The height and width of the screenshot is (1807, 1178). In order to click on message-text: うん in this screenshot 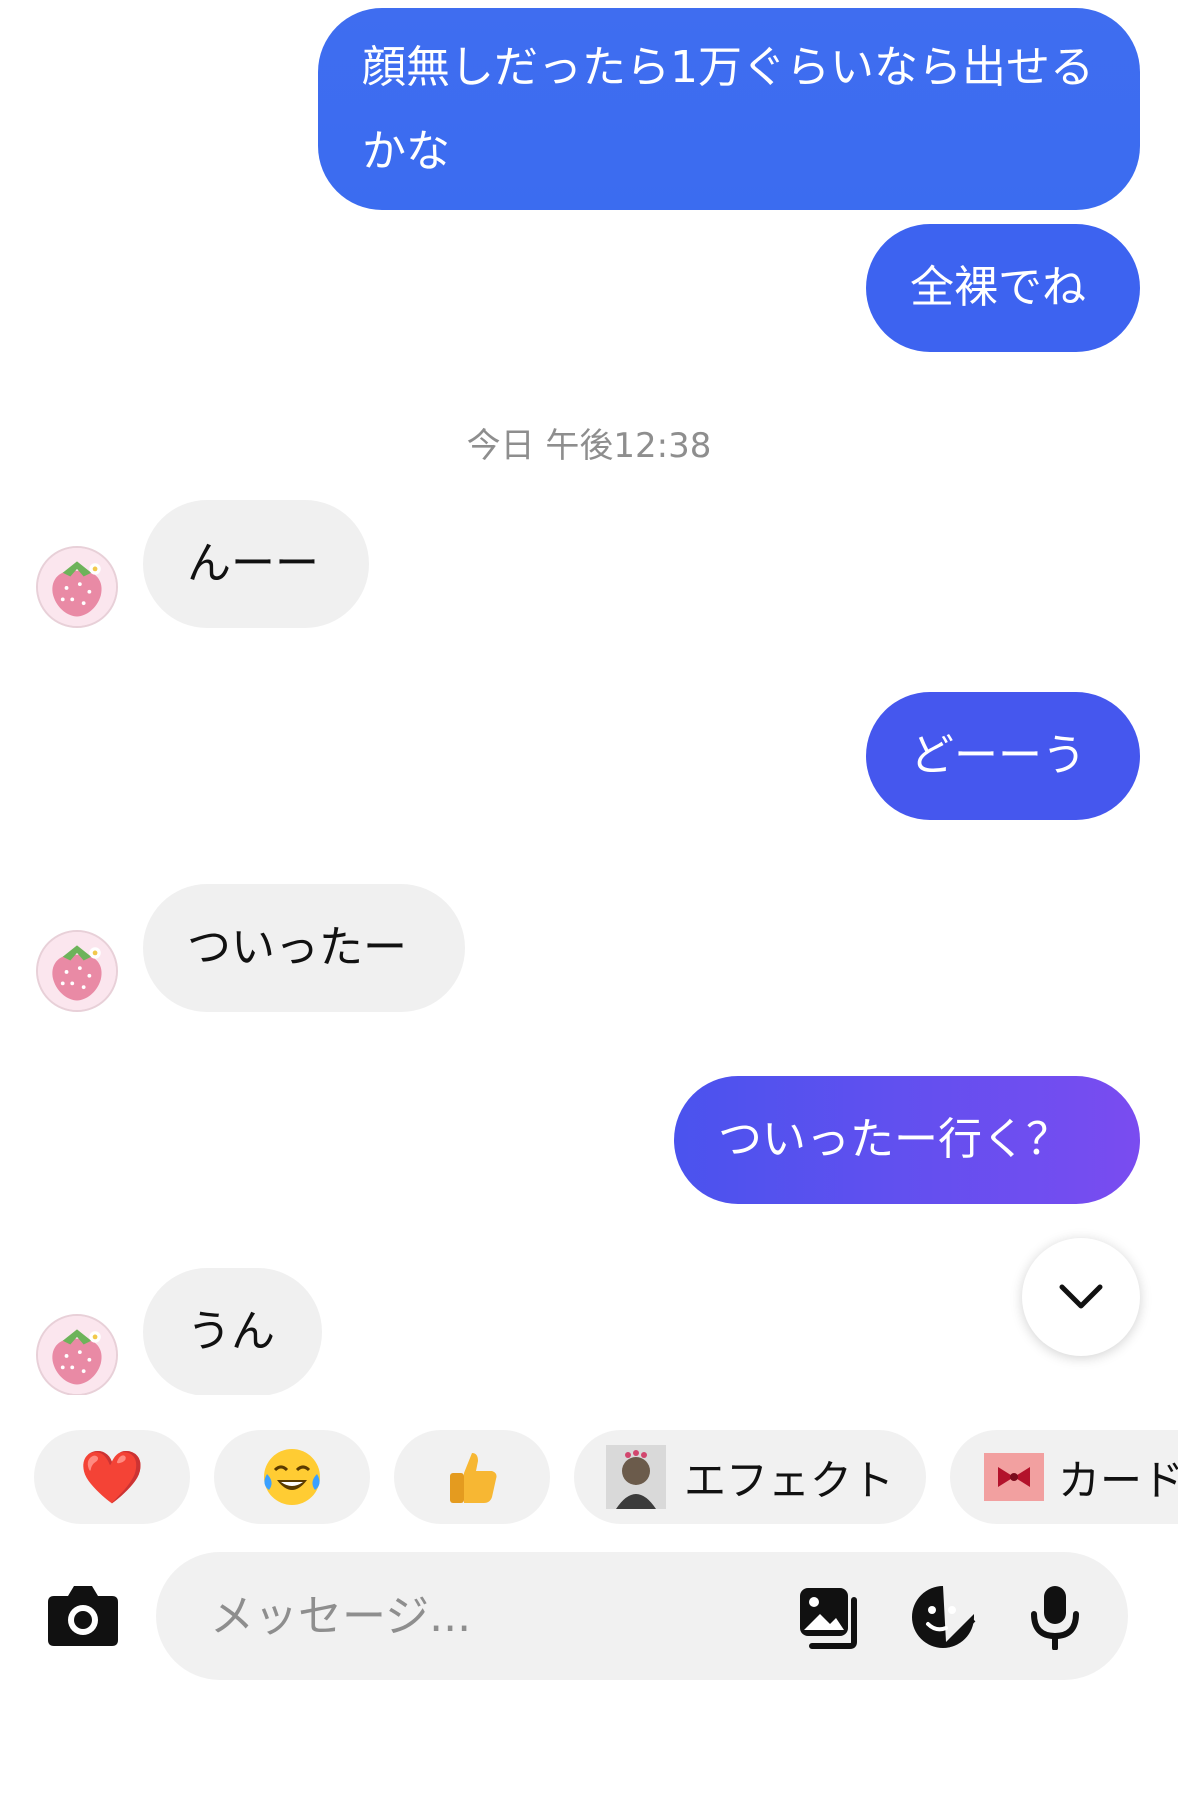, I will do `click(231, 1331)`.